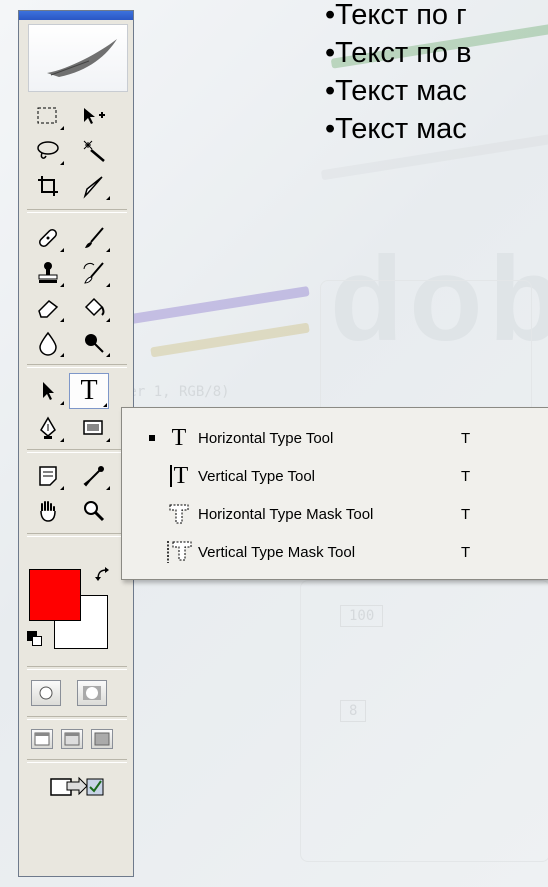 The image size is (548, 887). I want to click on feather-icon, so click(82, 58).